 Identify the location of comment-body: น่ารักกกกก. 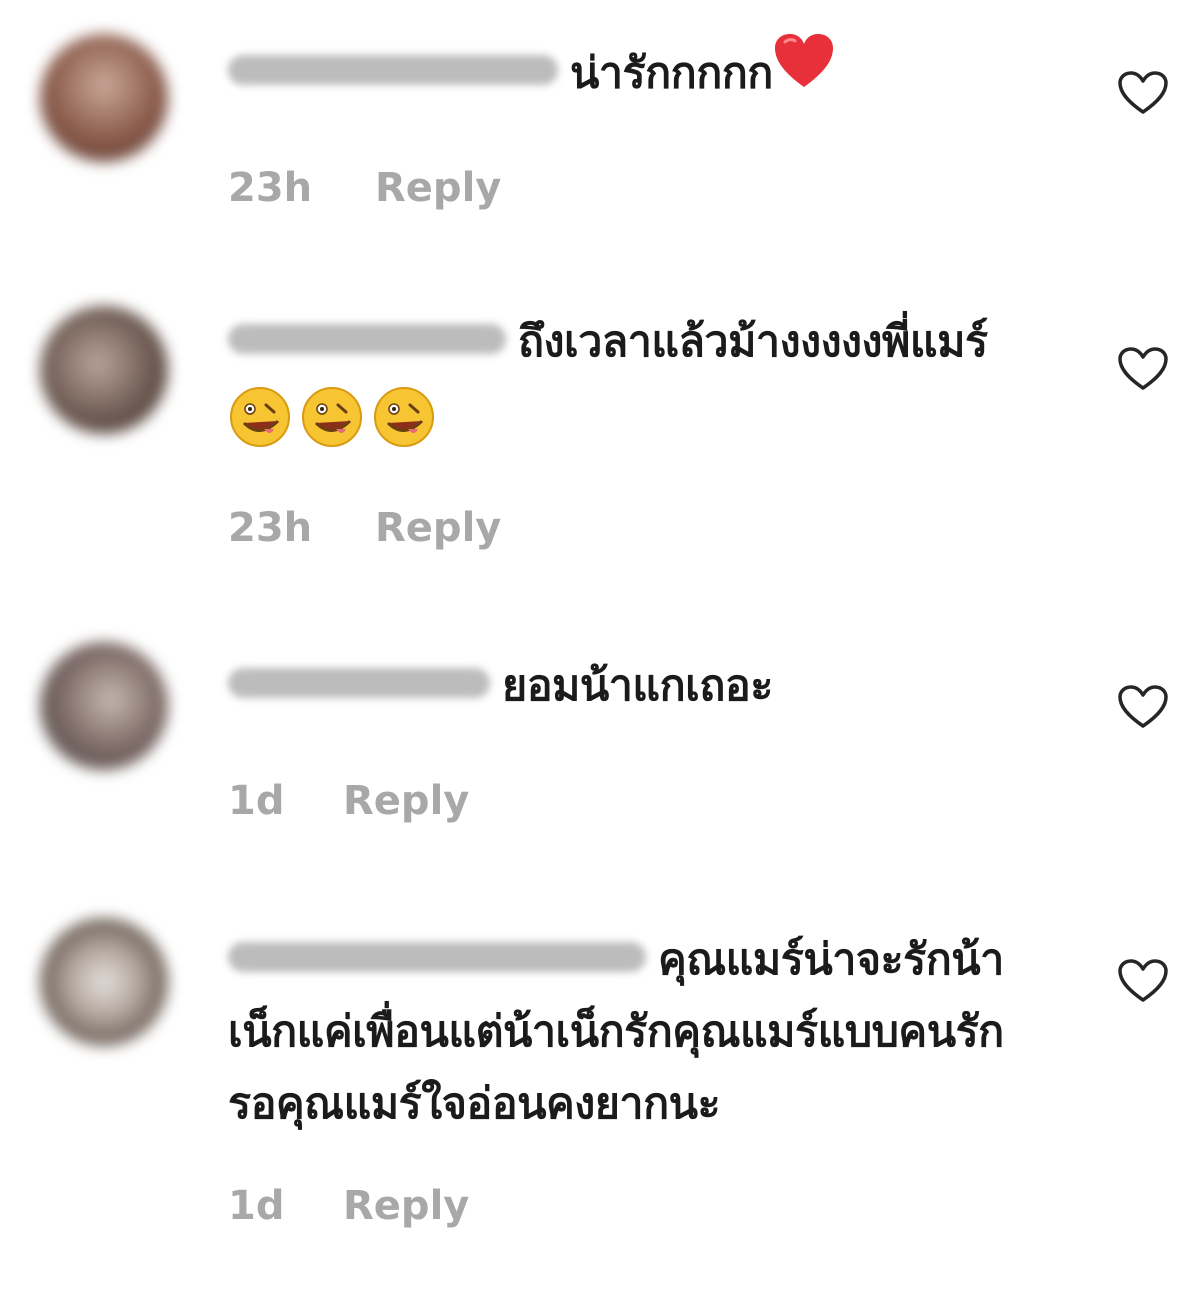
(671, 73).